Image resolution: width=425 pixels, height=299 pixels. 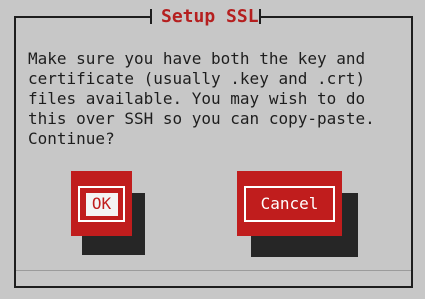 What do you see at coordinates (82, 17) in the screenshot?
I see `dialog-frame-top-left` at bounding box center [82, 17].